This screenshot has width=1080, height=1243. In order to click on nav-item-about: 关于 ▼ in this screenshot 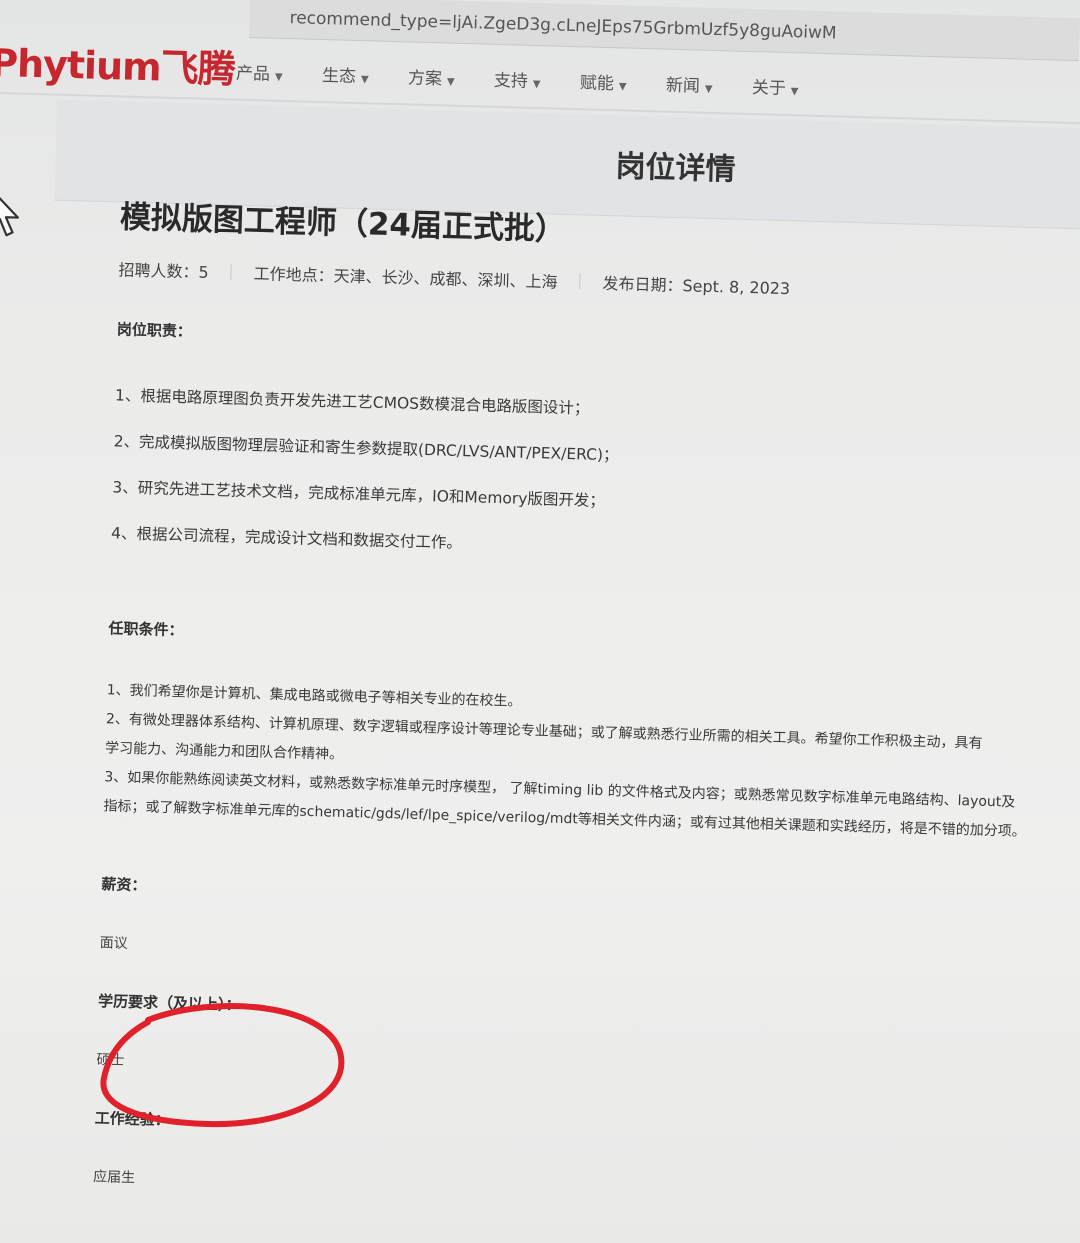, I will do `click(795, 86)`.